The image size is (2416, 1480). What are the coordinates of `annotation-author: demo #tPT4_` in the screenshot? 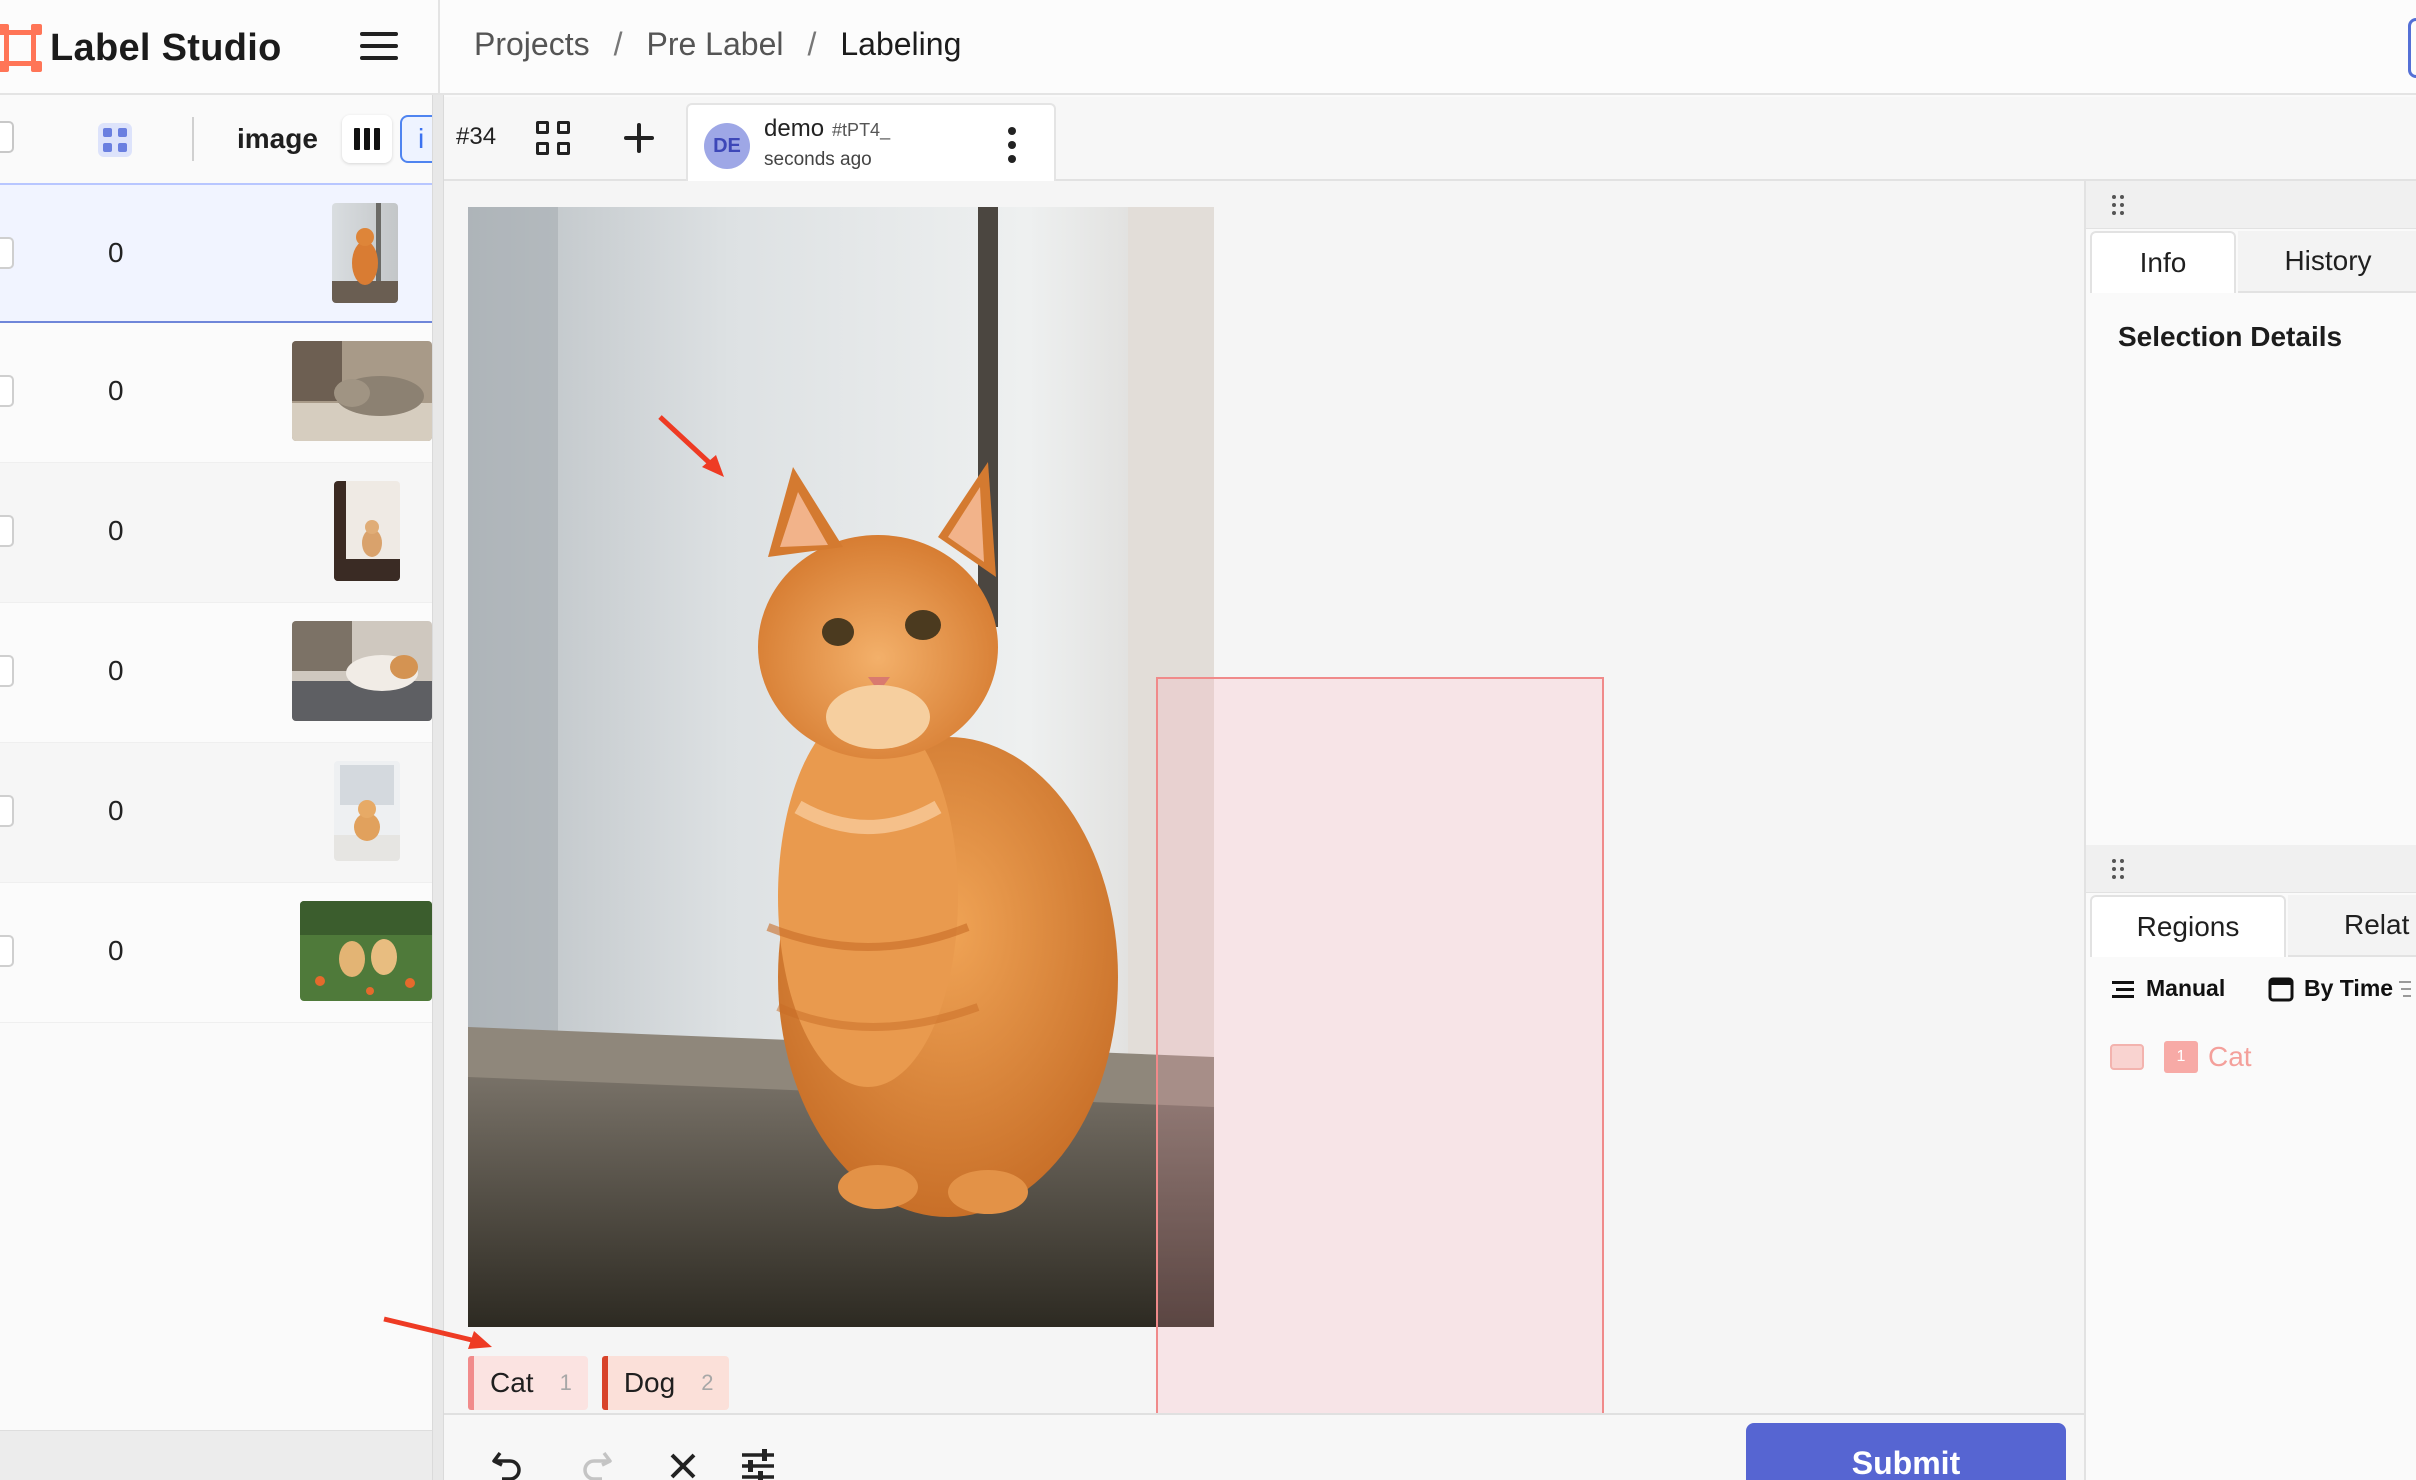 It's located at (827, 129).